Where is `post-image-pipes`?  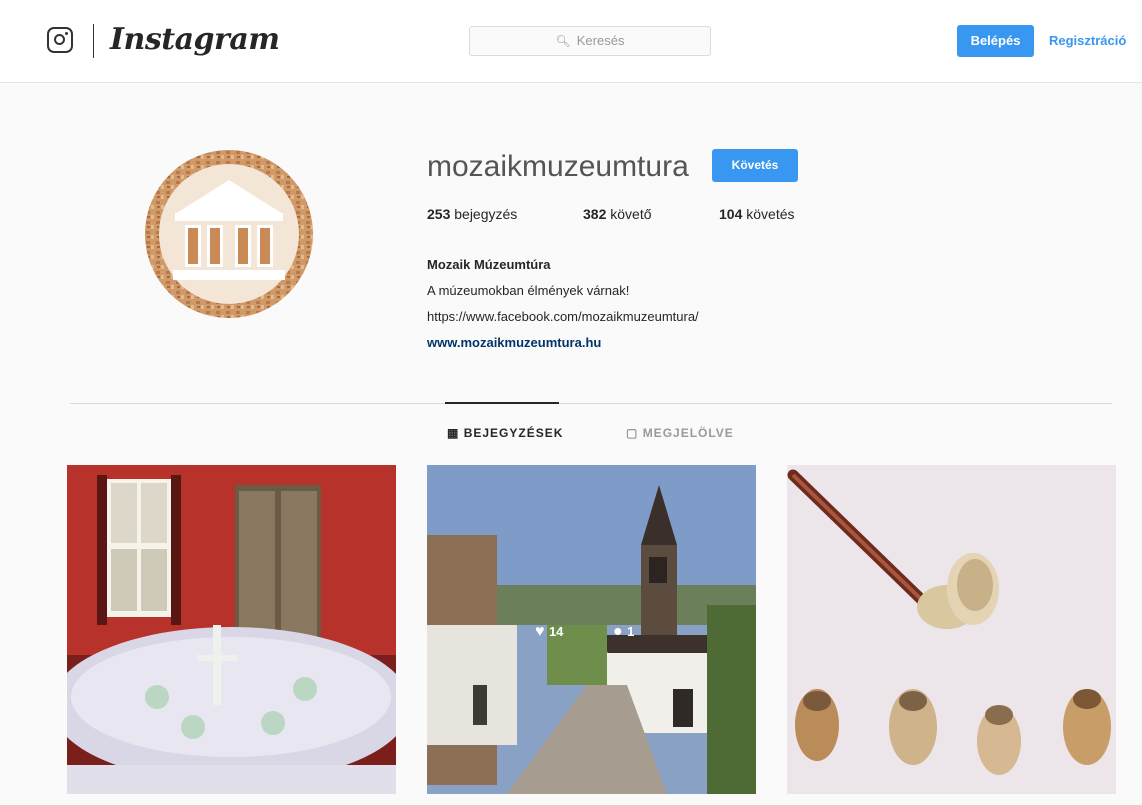
post-image-pipes is located at coordinates (951, 629).